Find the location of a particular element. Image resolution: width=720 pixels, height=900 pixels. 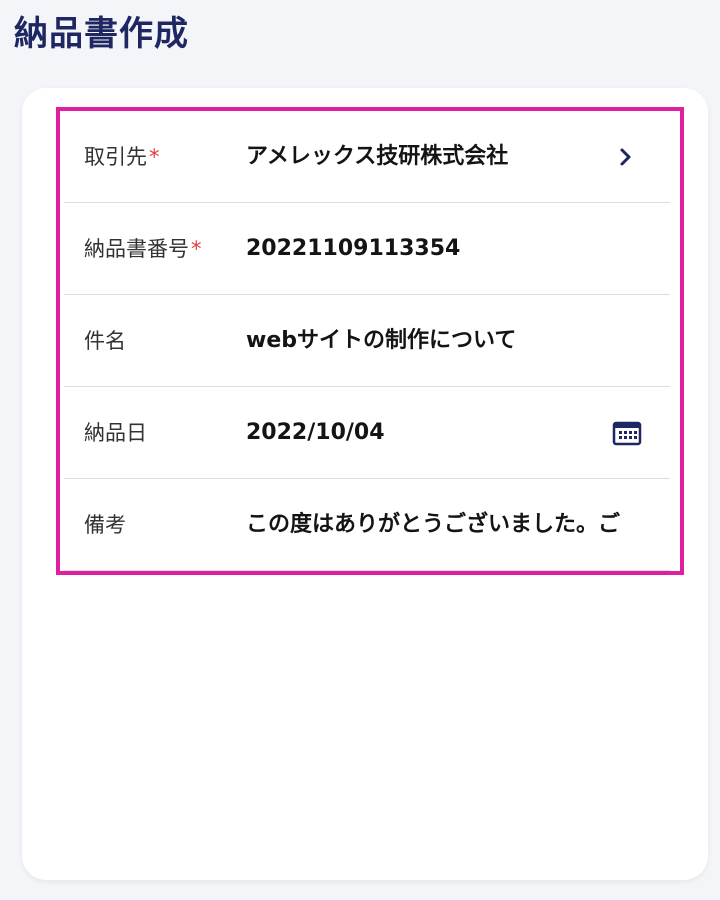

chevron-right-icon is located at coordinates (626, 157).